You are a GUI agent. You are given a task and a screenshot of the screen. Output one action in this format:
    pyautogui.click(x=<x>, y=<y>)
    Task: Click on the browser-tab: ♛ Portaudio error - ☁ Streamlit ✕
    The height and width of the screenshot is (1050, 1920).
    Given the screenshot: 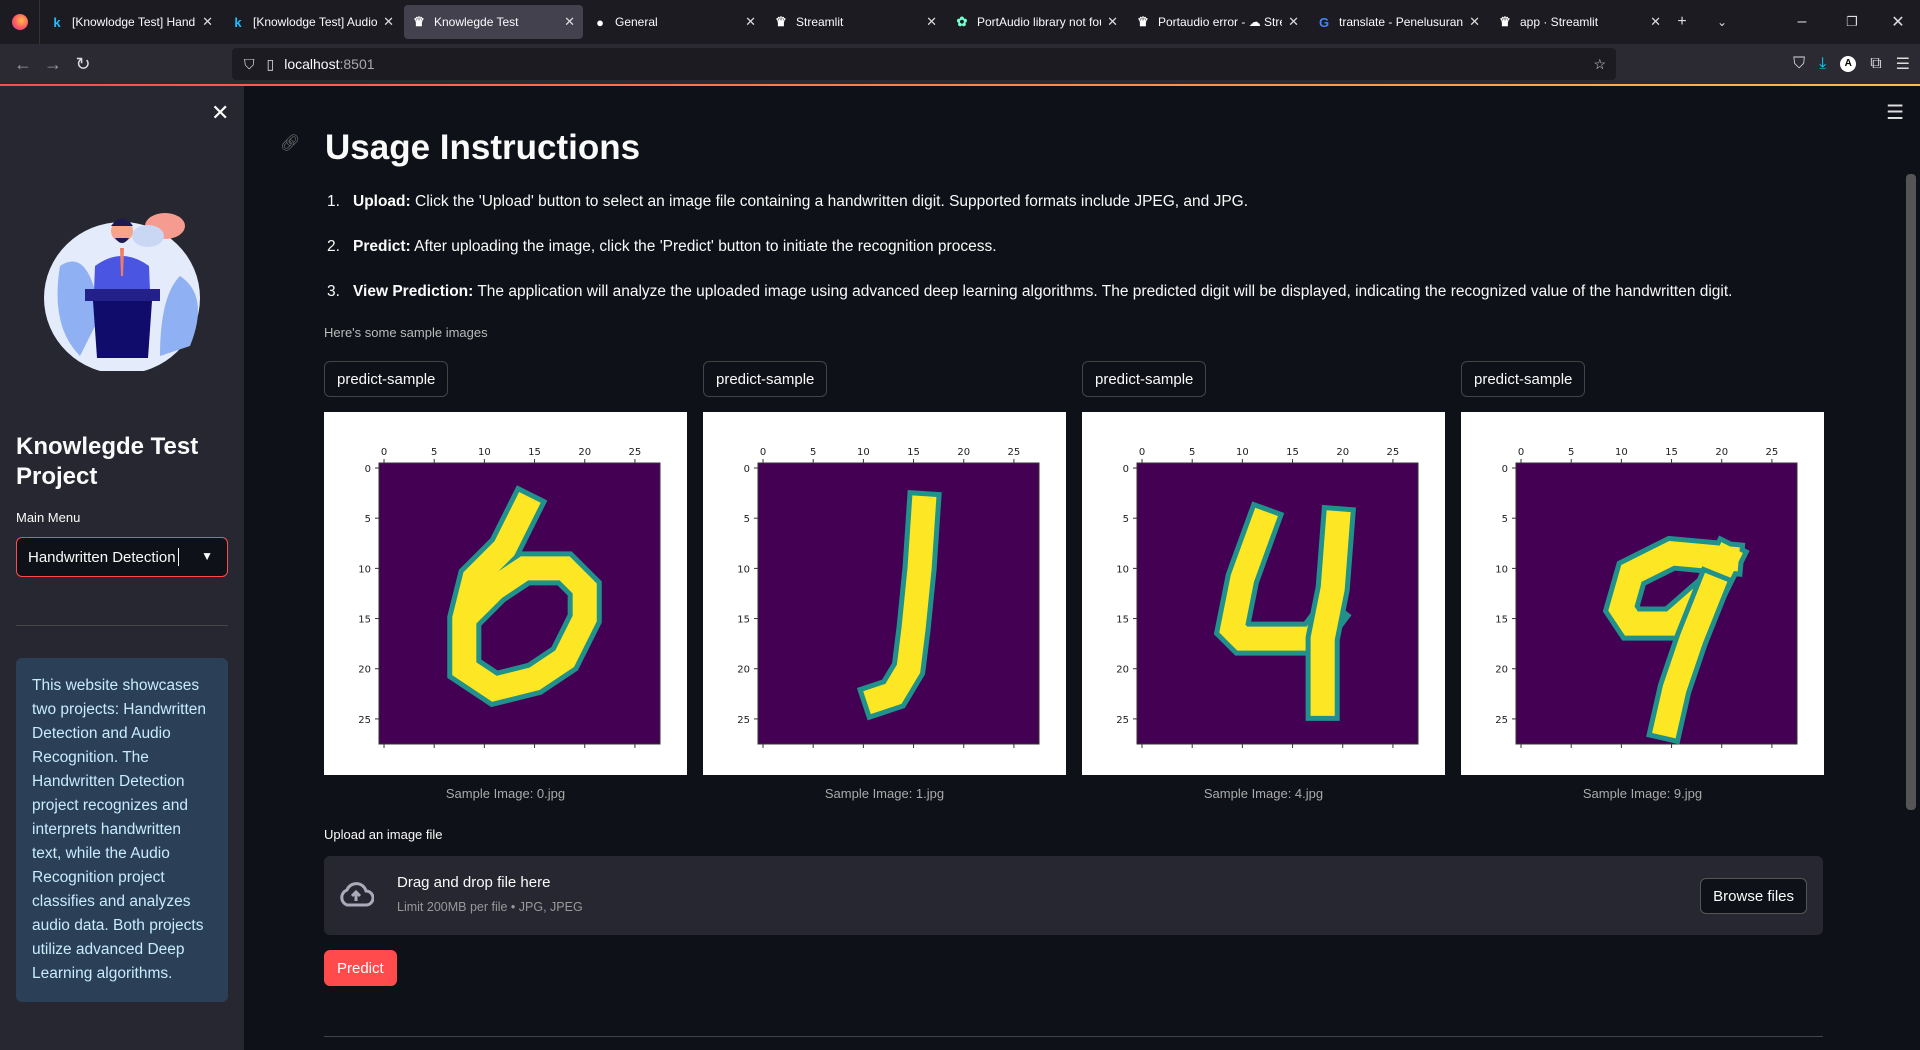 What is the action you would take?
    pyautogui.click(x=1217, y=22)
    